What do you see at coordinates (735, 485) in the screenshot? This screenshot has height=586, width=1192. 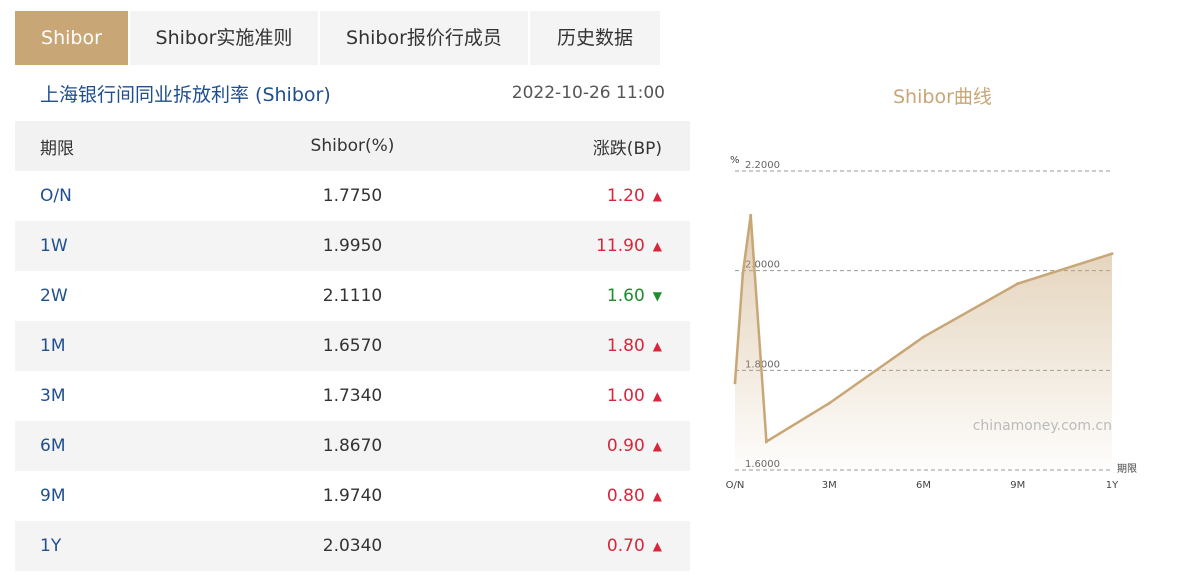 I see `x-tick-label: O/N` at bounding box center [735, 485].